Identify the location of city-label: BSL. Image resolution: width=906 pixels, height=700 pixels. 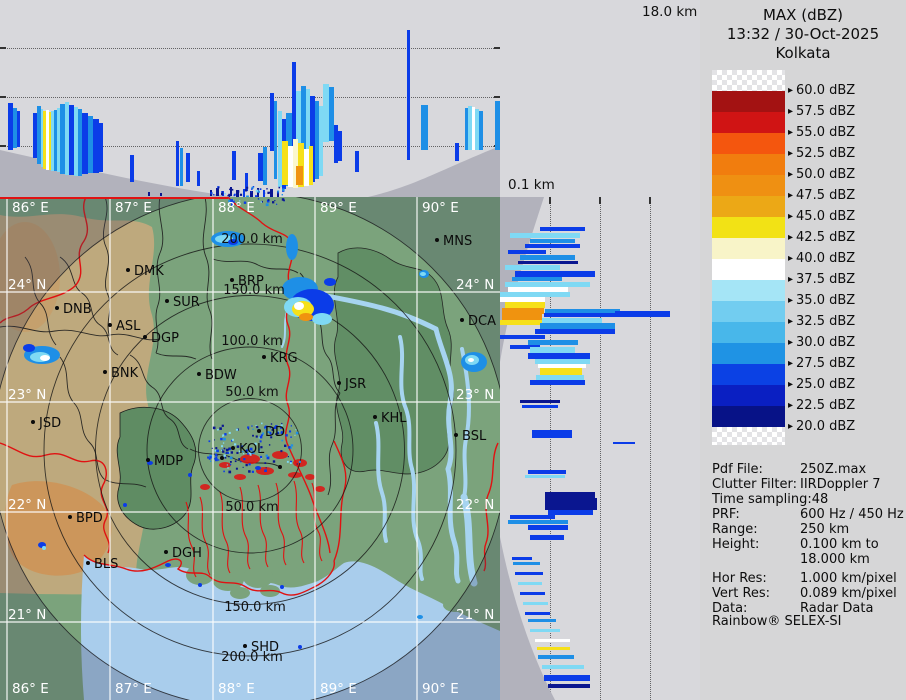
(474, 436).